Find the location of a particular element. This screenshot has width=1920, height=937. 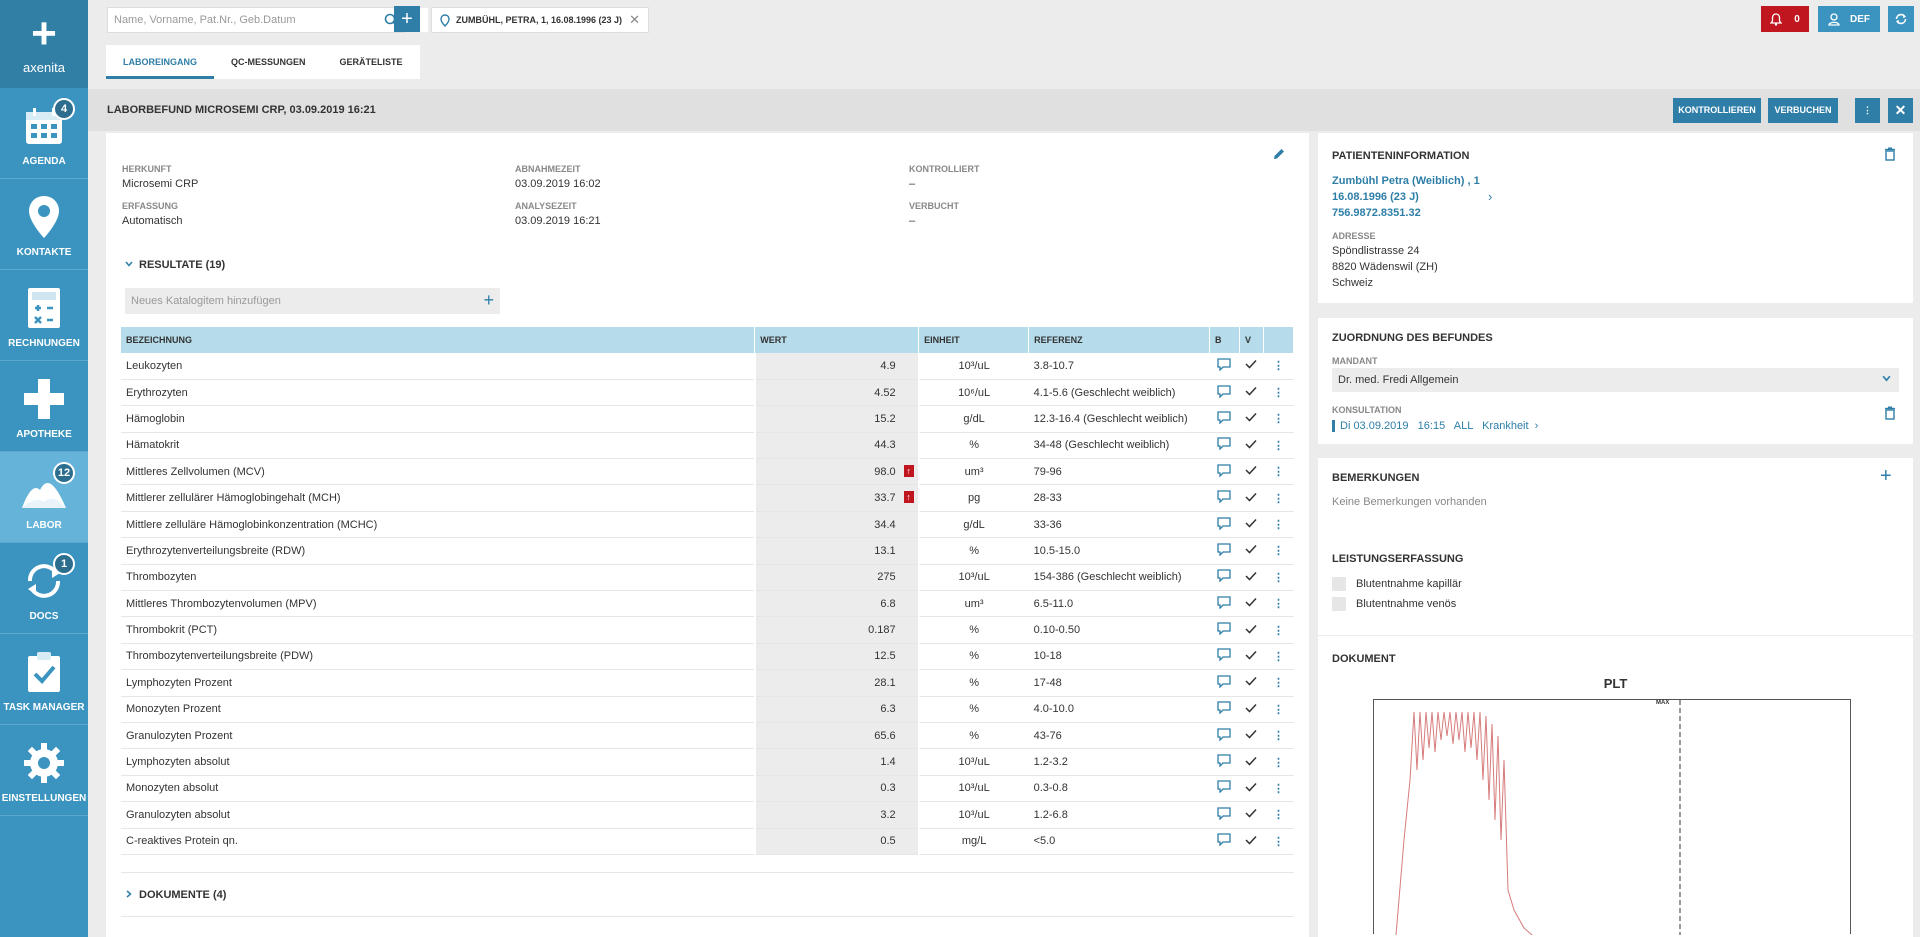

patient-dob: 16.08.1996 (23 J) is located at coordinates (1375, 197).